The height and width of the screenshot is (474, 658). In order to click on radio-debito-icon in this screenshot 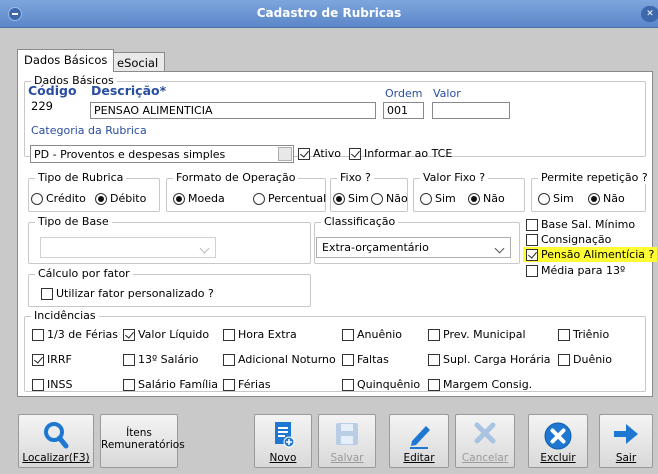, I will do `click(101, 198)`.